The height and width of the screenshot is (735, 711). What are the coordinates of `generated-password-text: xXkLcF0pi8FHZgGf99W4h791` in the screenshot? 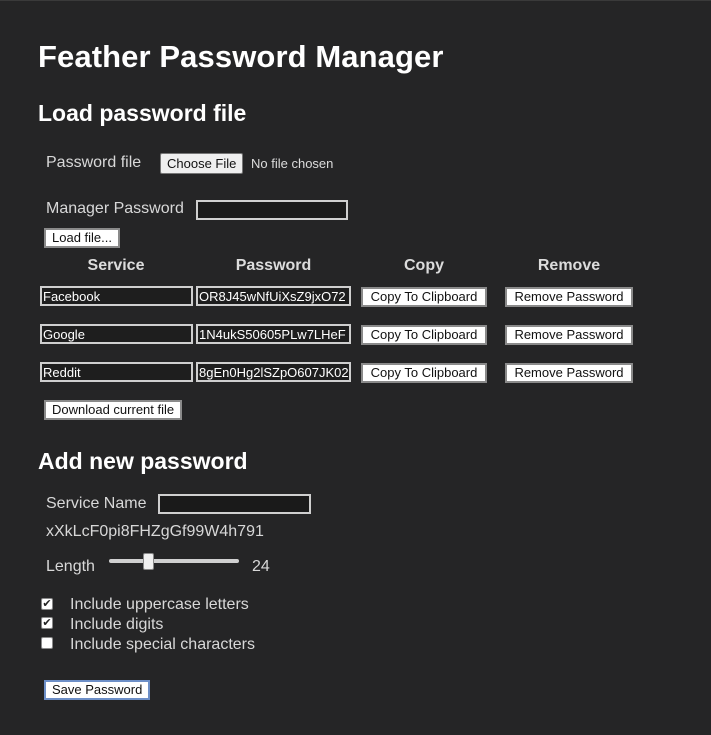 It's located at (155, 531).